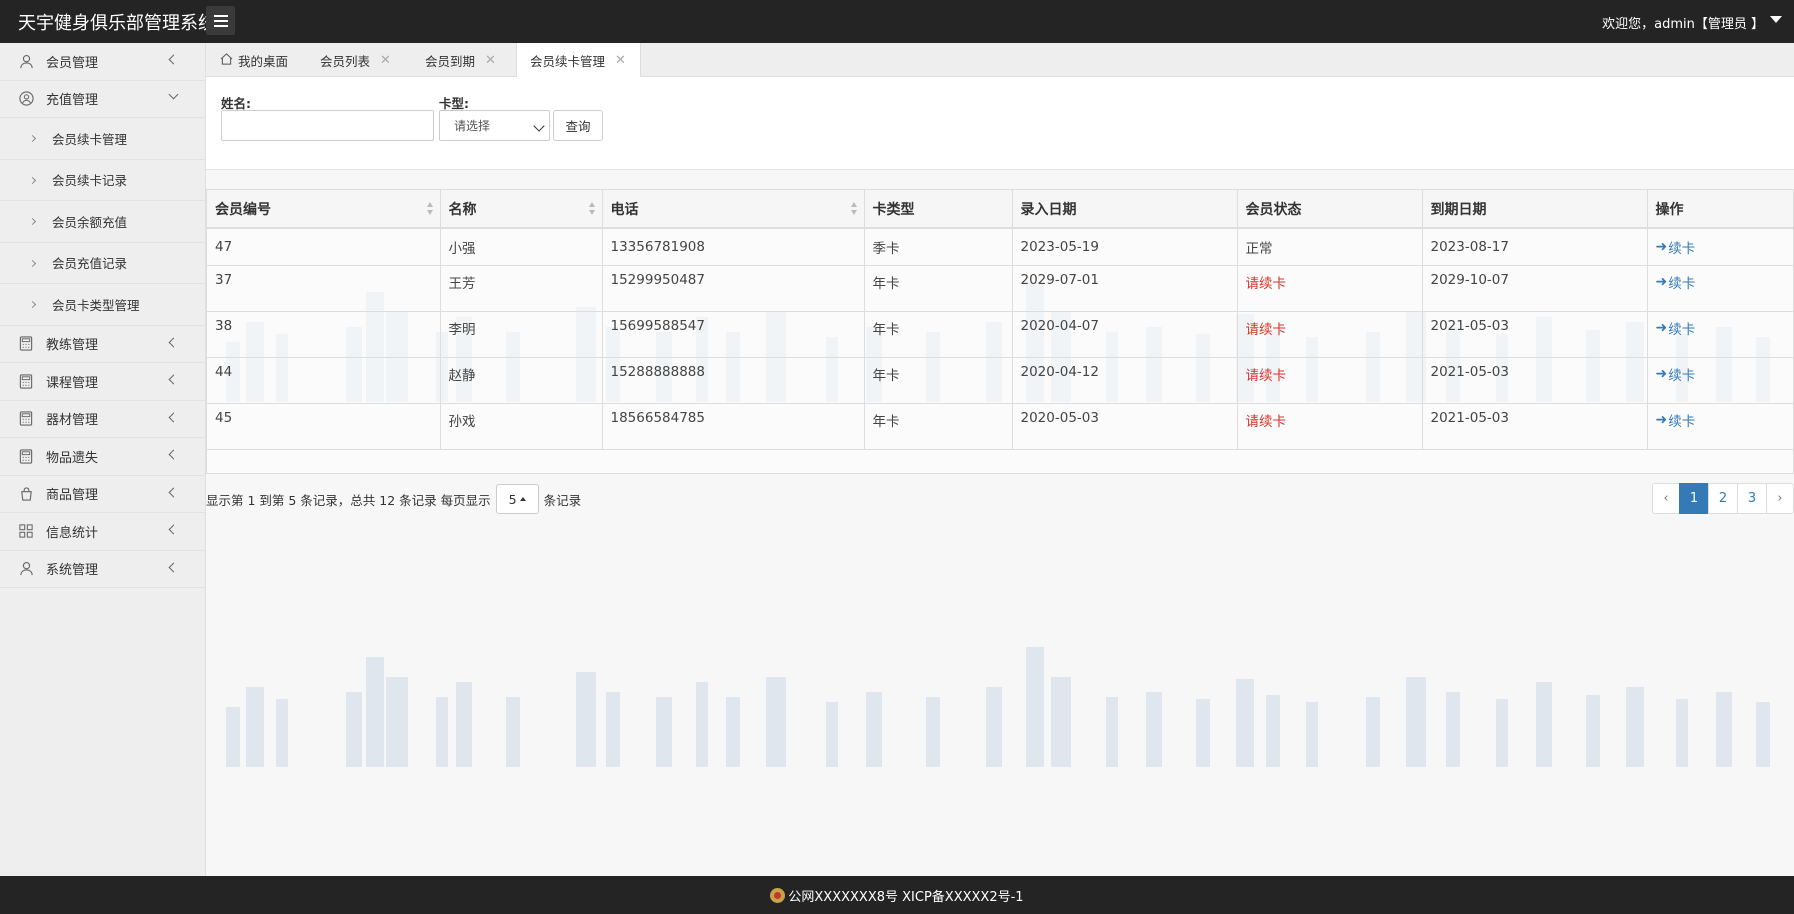  What do you see at coordinates (327, 125) in the screenshot?
I see `name-search-input` at bounding box center [327, 125].